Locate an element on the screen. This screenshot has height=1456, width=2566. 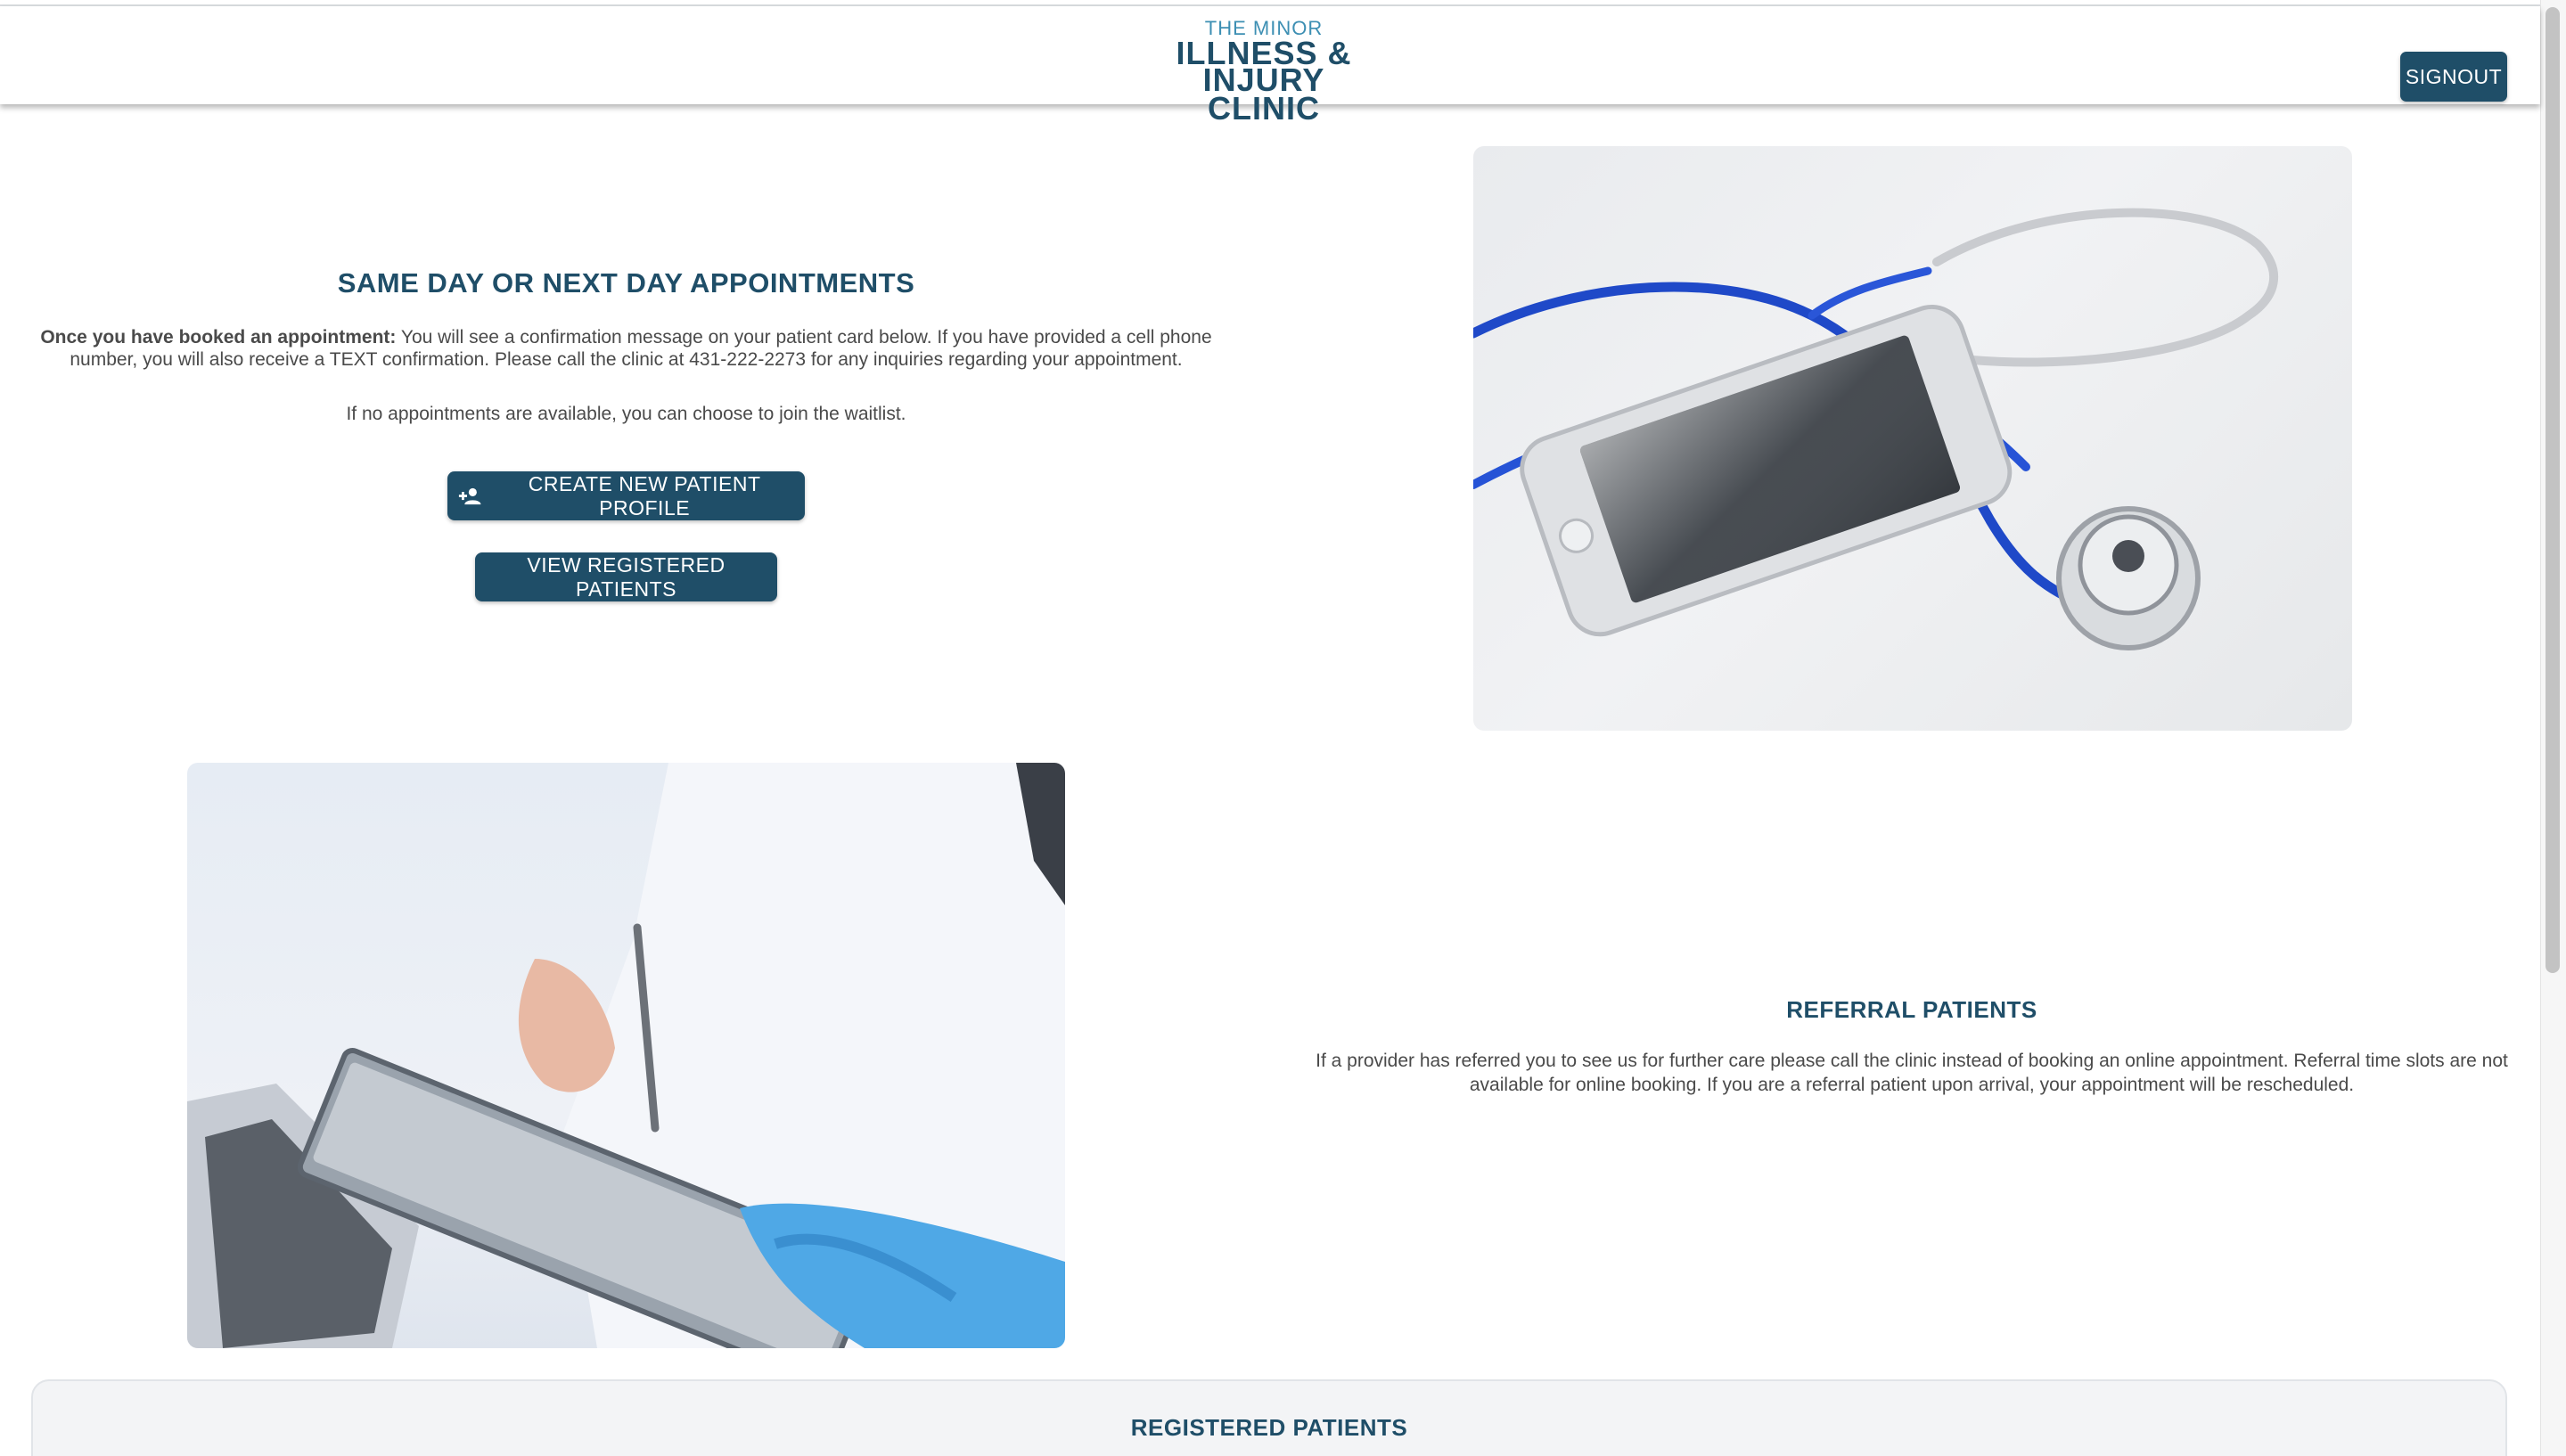
signout-button: SIGNOUT is located at coordinates (2453, 77).